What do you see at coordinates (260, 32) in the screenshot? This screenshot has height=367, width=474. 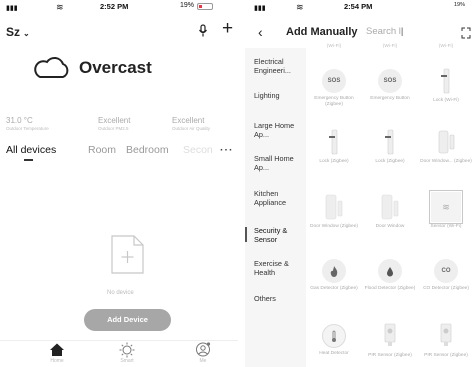 I see `back-icon: ‹` at bounding box center [260, 32].